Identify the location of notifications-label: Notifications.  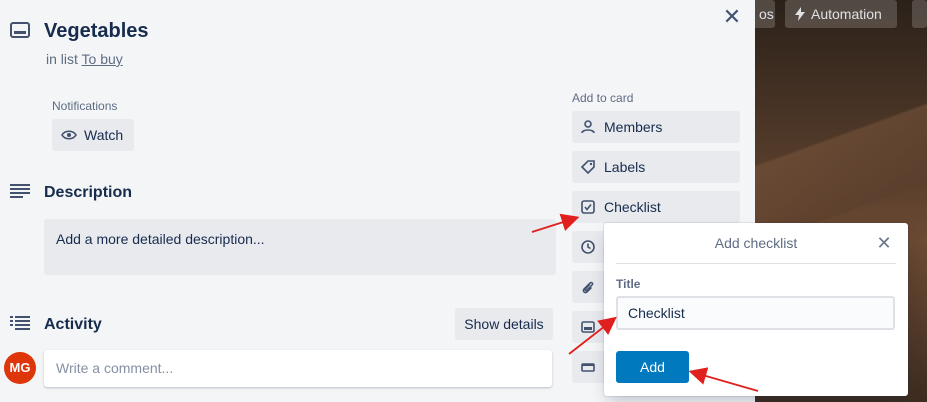
(85, 106).